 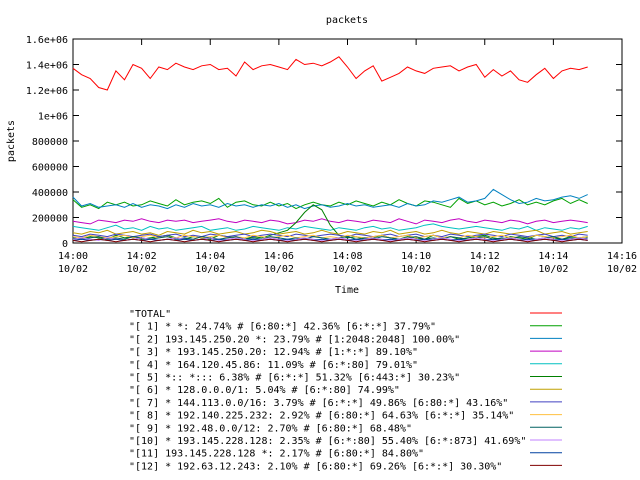 I want to click on y-tick-label: 1e+06, so click(x=53, y=117).